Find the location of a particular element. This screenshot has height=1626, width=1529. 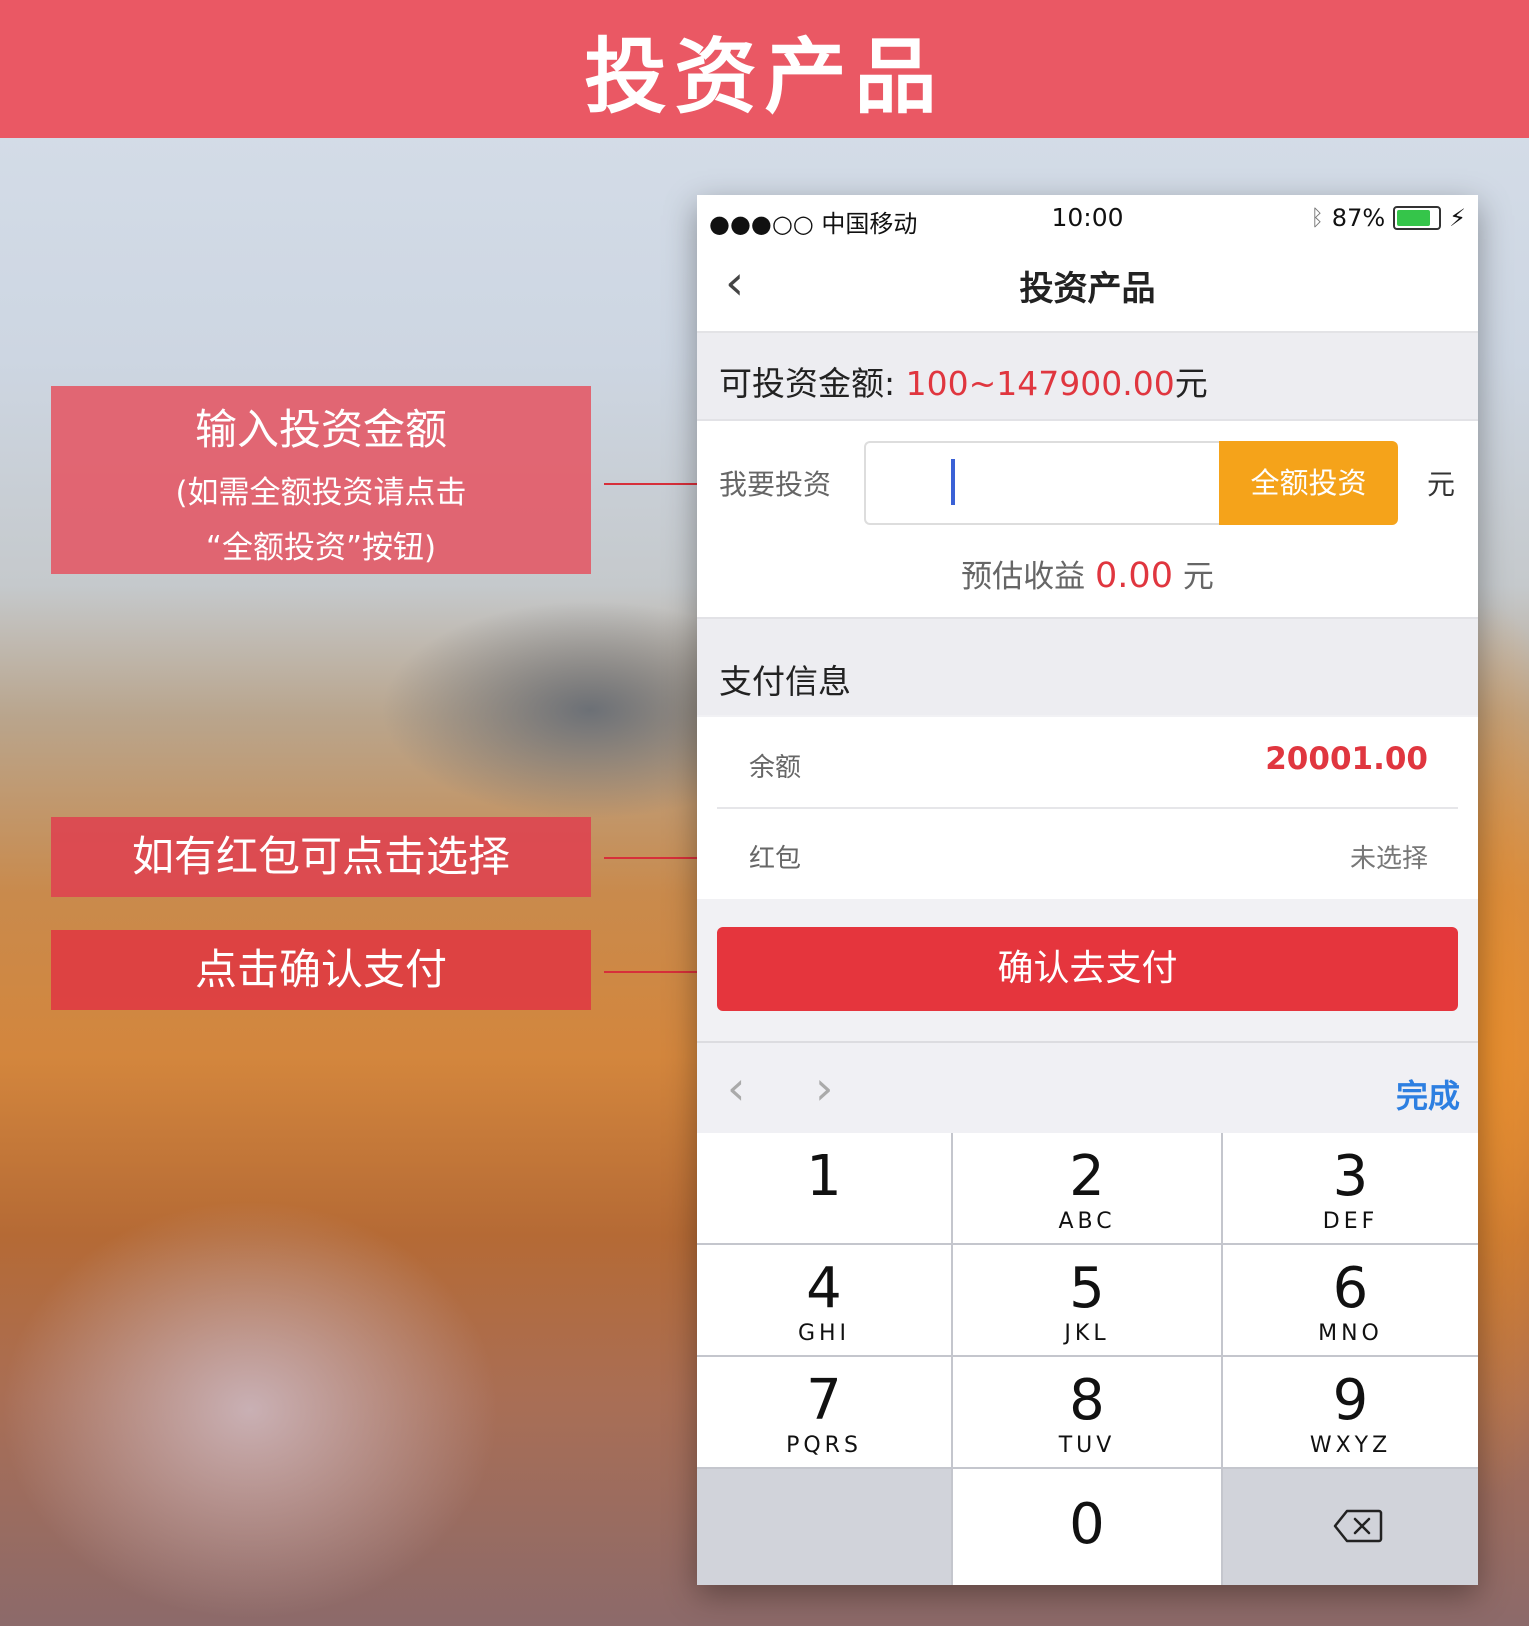

key-letters: TUV is located at coordinates (1087, 1445).